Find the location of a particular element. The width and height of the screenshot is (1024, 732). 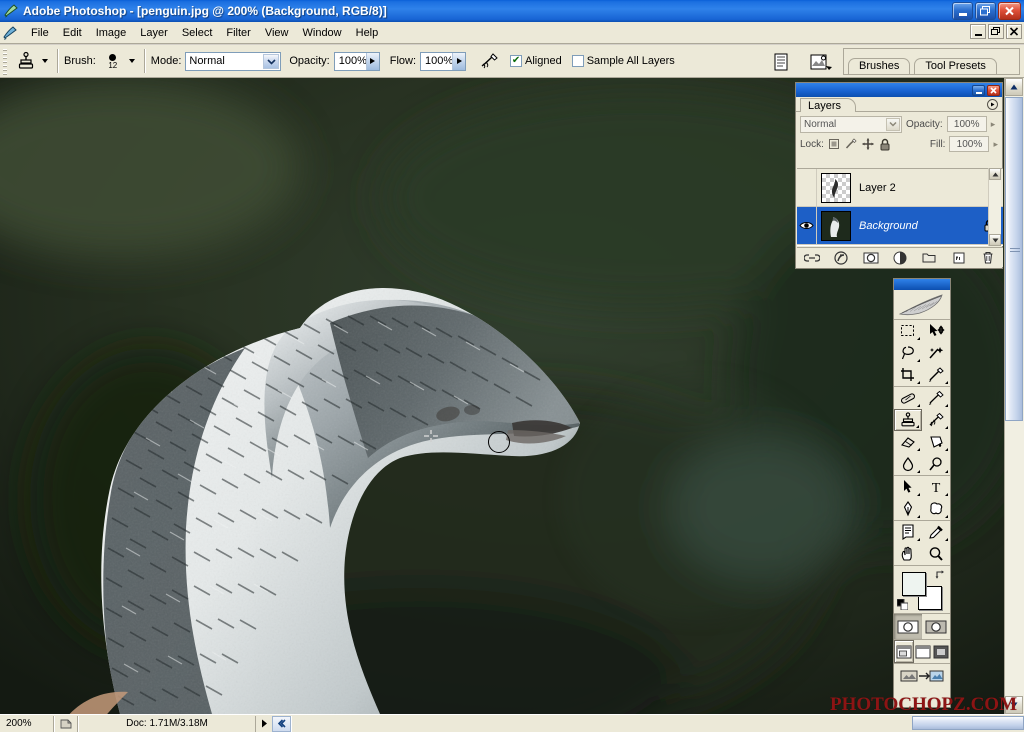

toolbox-titlebar is located at coordinates (922, 284).